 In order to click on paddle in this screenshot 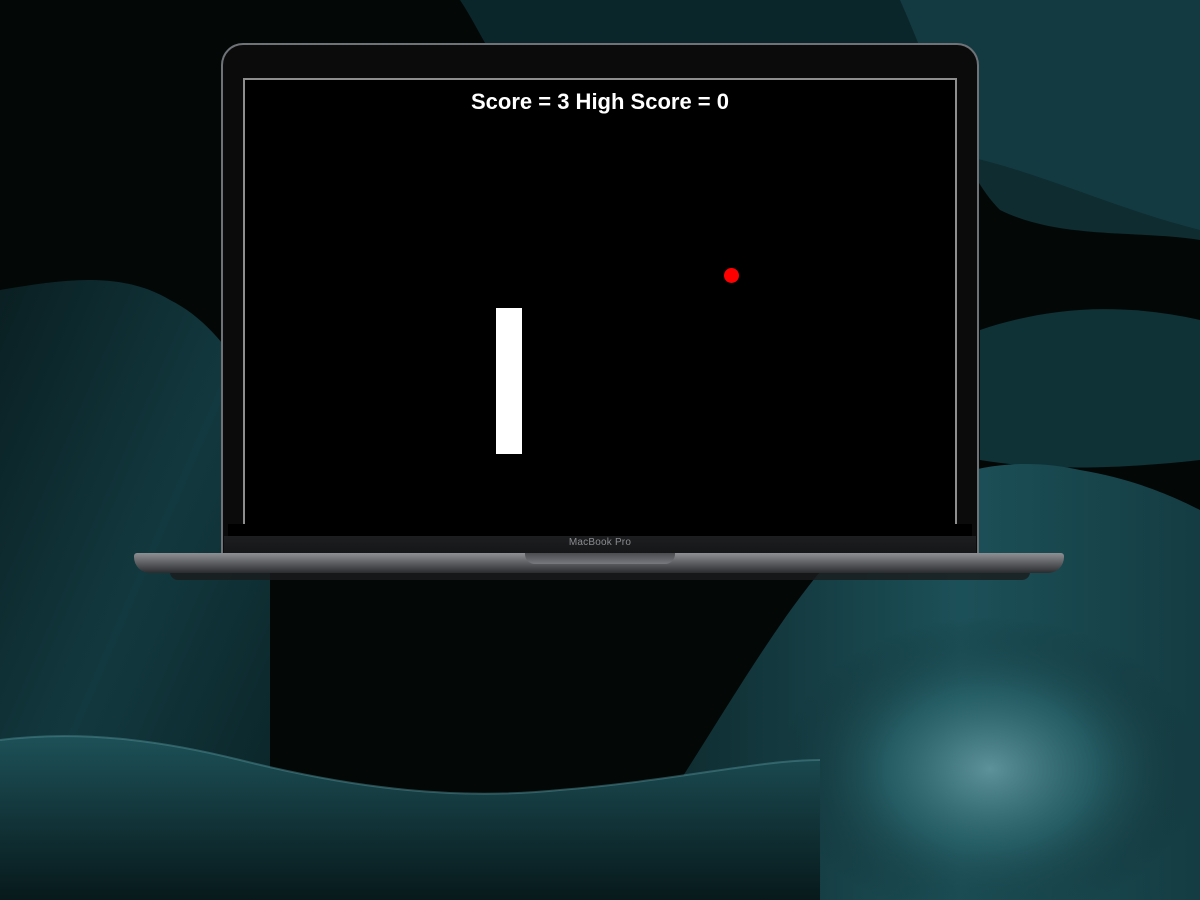, I will do `click(509, 381)`.